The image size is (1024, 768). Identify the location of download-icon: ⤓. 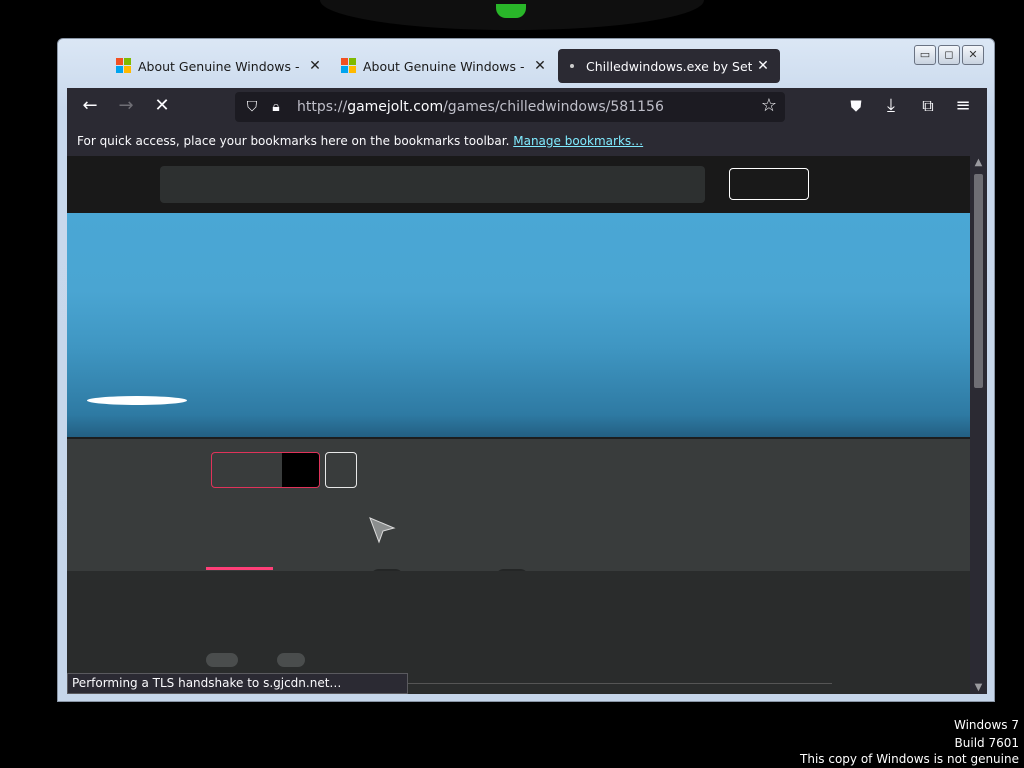
(891, 106).